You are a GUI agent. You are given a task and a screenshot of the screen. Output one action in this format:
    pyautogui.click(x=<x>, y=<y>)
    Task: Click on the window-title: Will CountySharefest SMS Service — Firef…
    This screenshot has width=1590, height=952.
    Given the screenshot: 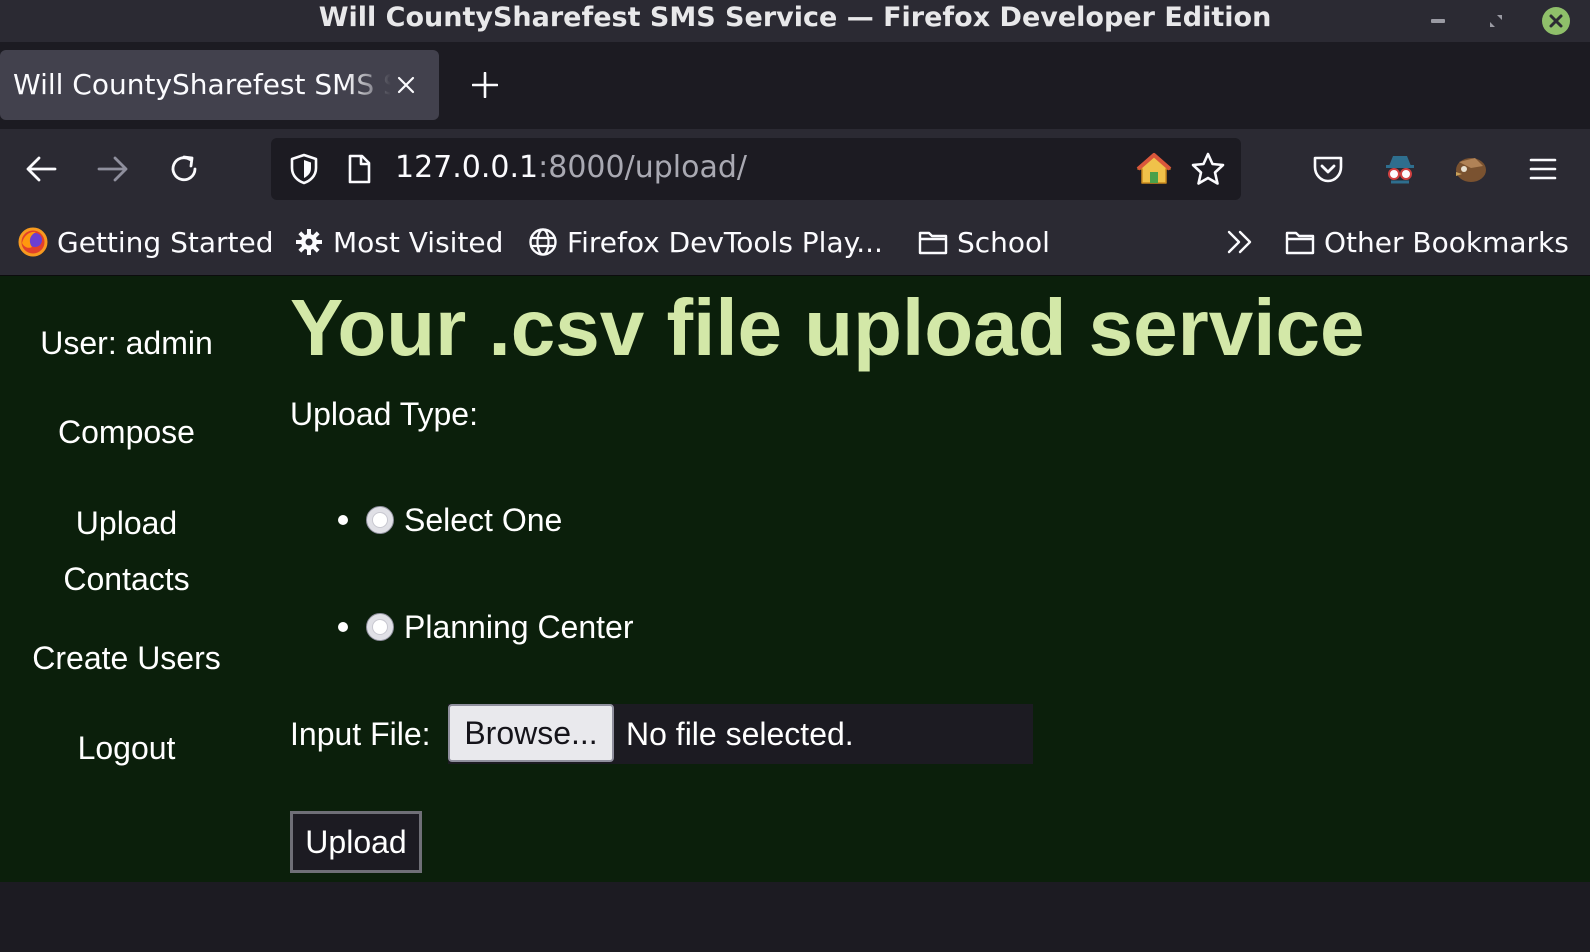 What is the action you would take?
    pyautogui.click(x=795, y=17)
    